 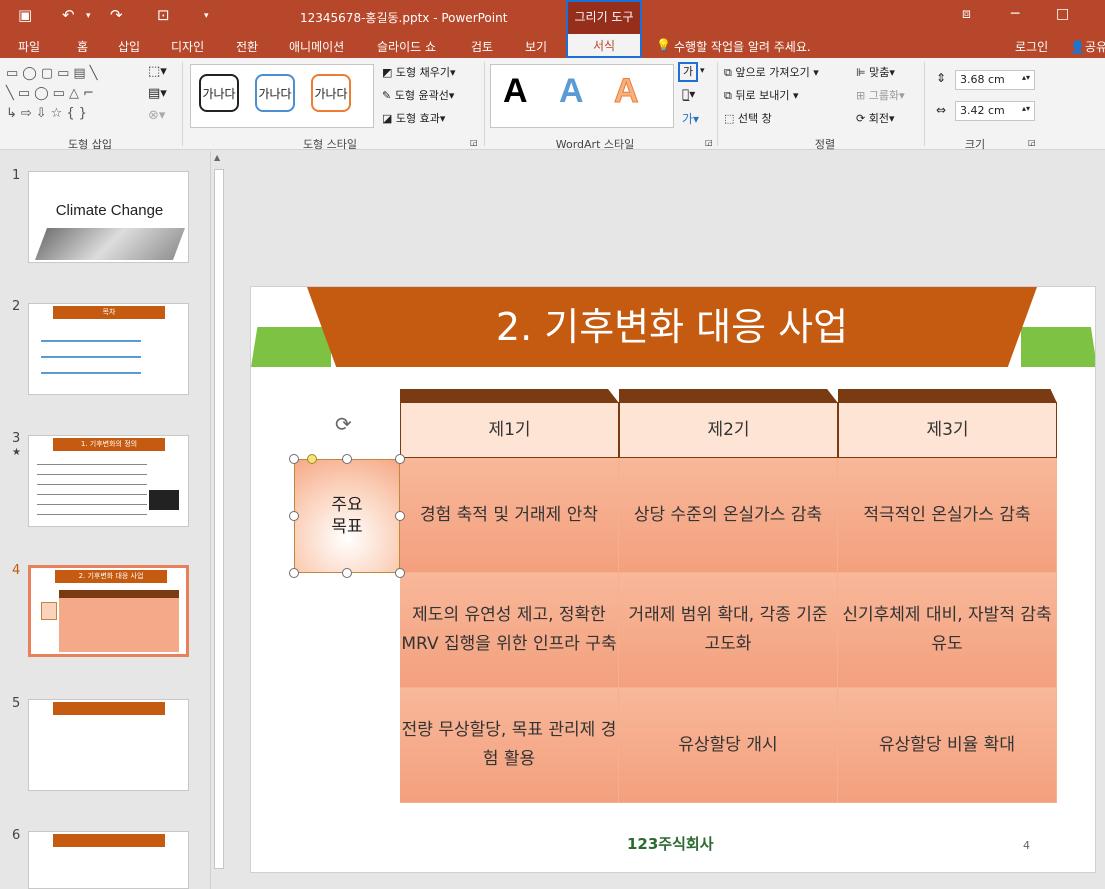 I want to click on text-fill-dropdown-icon: ▾, so click(x=702, y=71).